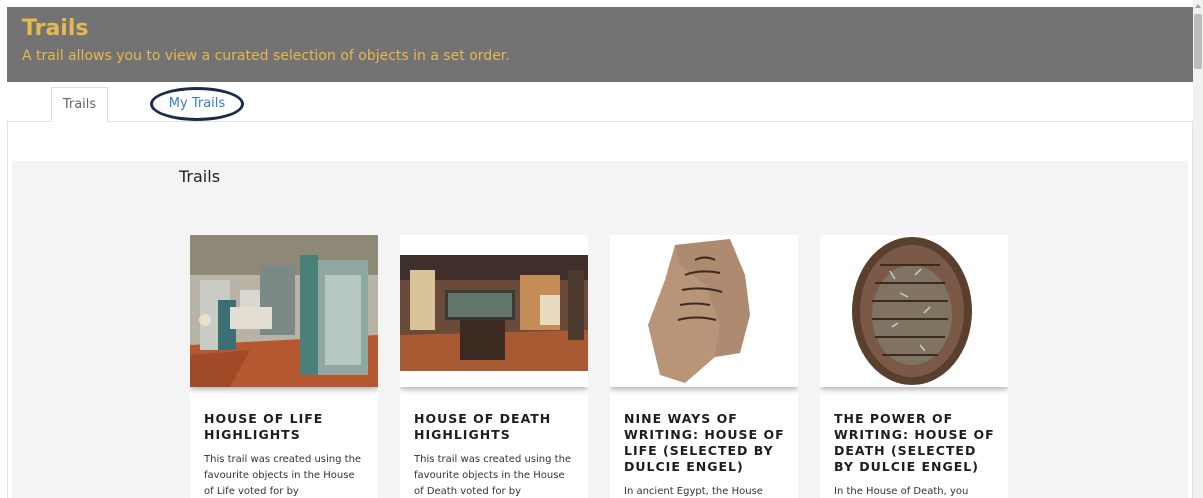 The image size is (1203, 498). Describe the element at coordinates (693, 491) in the screenshot. I see `card-description: In ancient Egypt, the House` at that location.